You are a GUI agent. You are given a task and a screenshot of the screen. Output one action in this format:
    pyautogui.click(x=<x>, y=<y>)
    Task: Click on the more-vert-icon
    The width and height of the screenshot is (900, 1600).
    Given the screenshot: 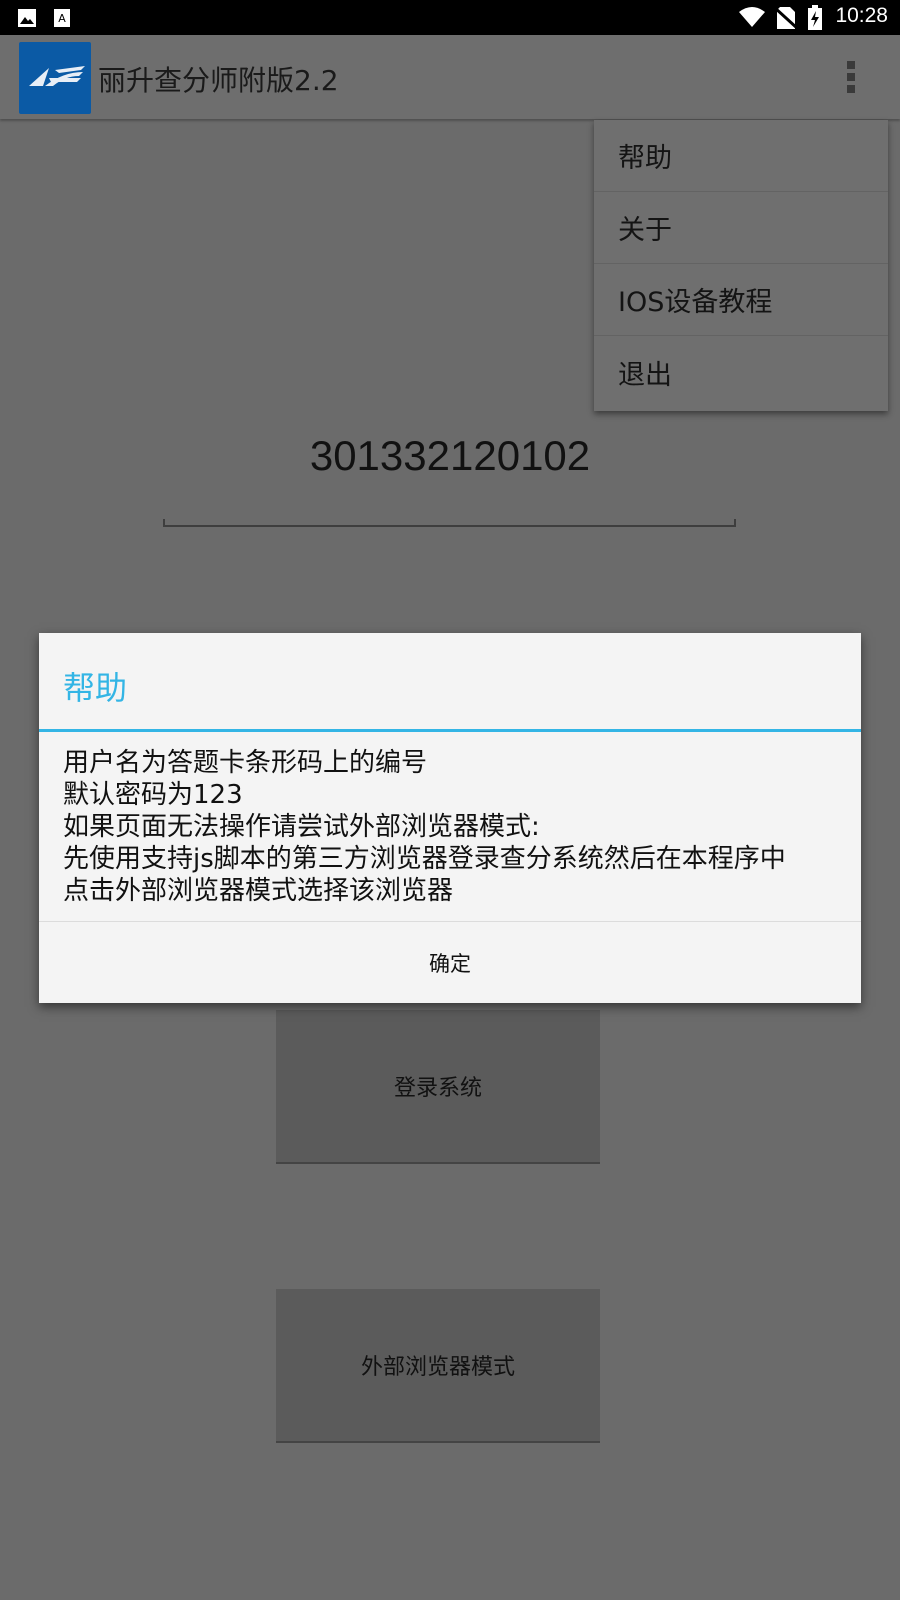 What is the action you would take?
    pyautogui.click(x=851, y=78)
    